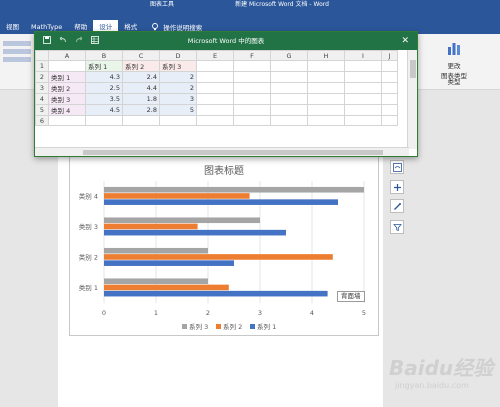  I want to click on row-number: 1, so click(42, 66).